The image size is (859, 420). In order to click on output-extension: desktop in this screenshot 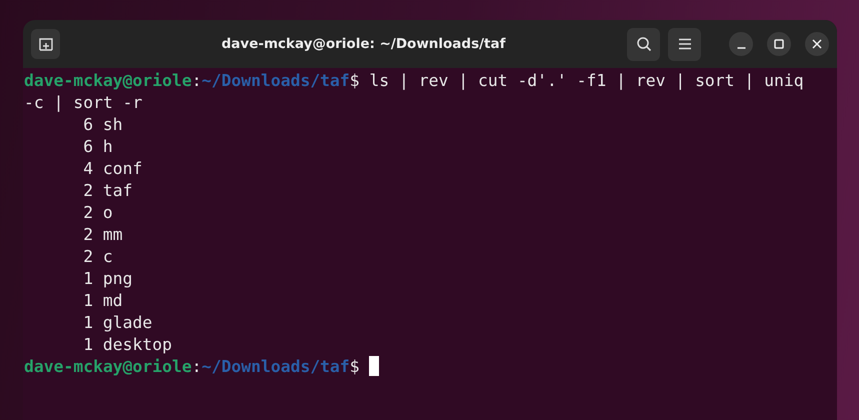, I will do `click(137, 344)`.